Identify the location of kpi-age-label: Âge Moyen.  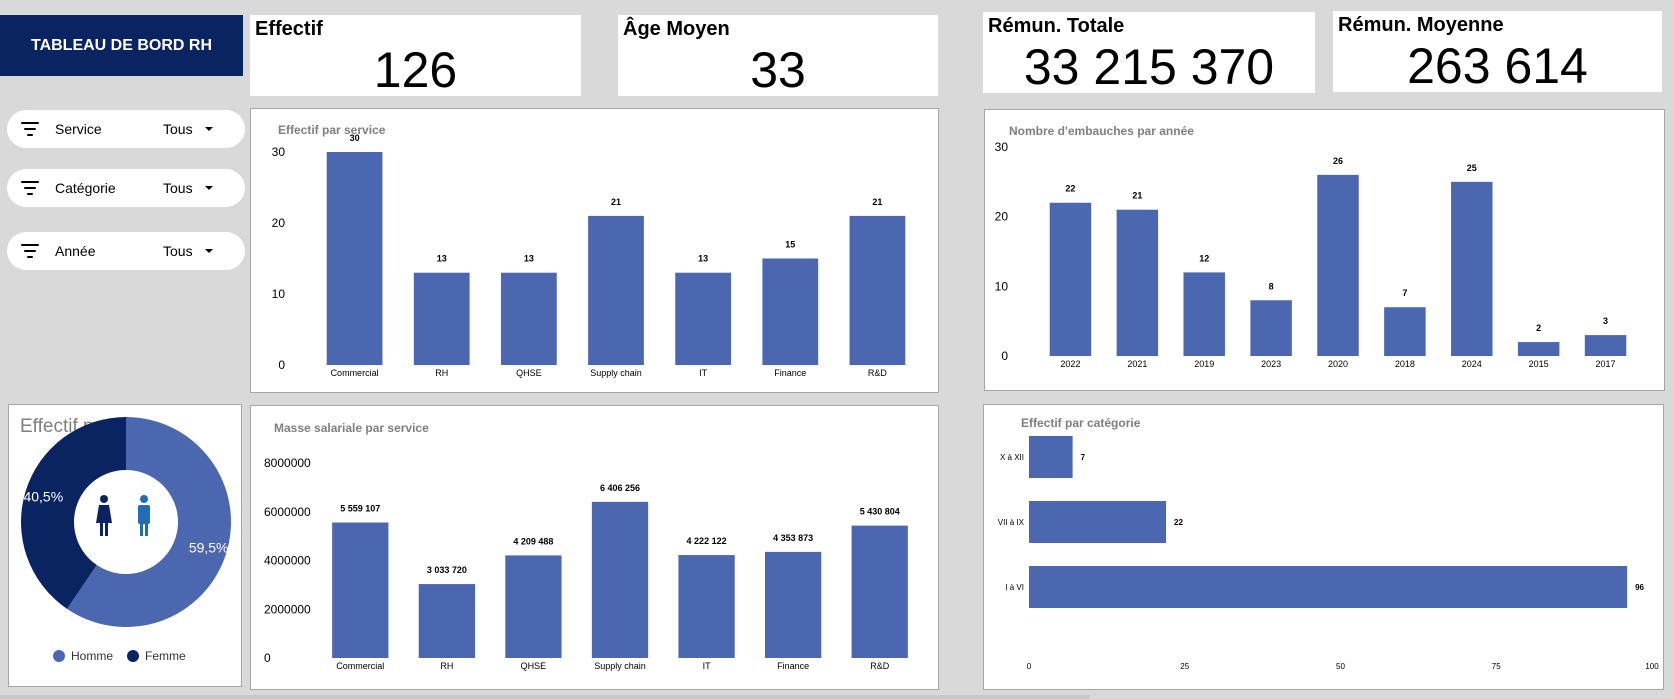
(676, 29).